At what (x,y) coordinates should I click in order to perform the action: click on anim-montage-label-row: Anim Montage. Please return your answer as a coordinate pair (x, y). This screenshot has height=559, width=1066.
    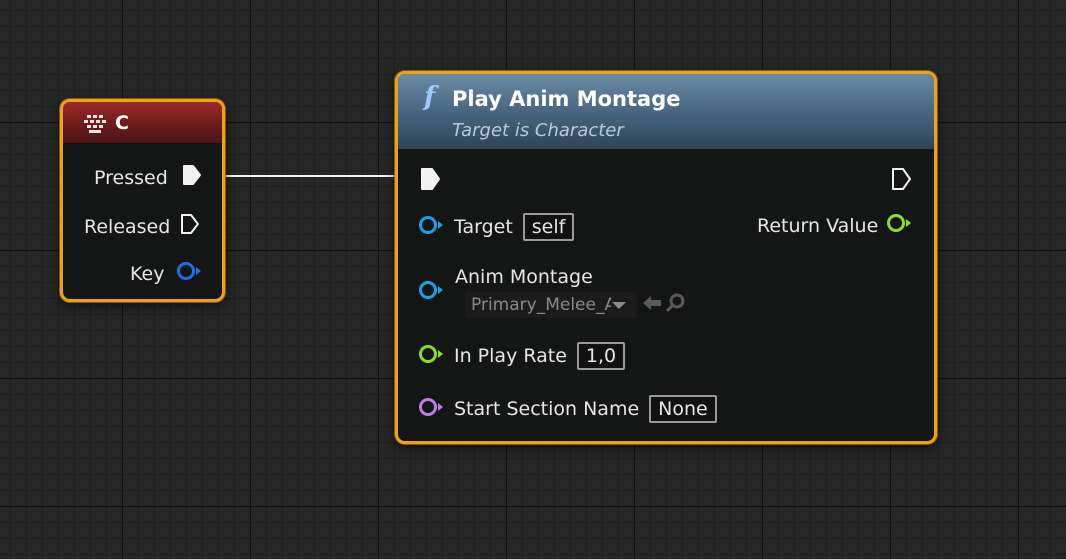
    Looking at the image, I should click on (524, 277).